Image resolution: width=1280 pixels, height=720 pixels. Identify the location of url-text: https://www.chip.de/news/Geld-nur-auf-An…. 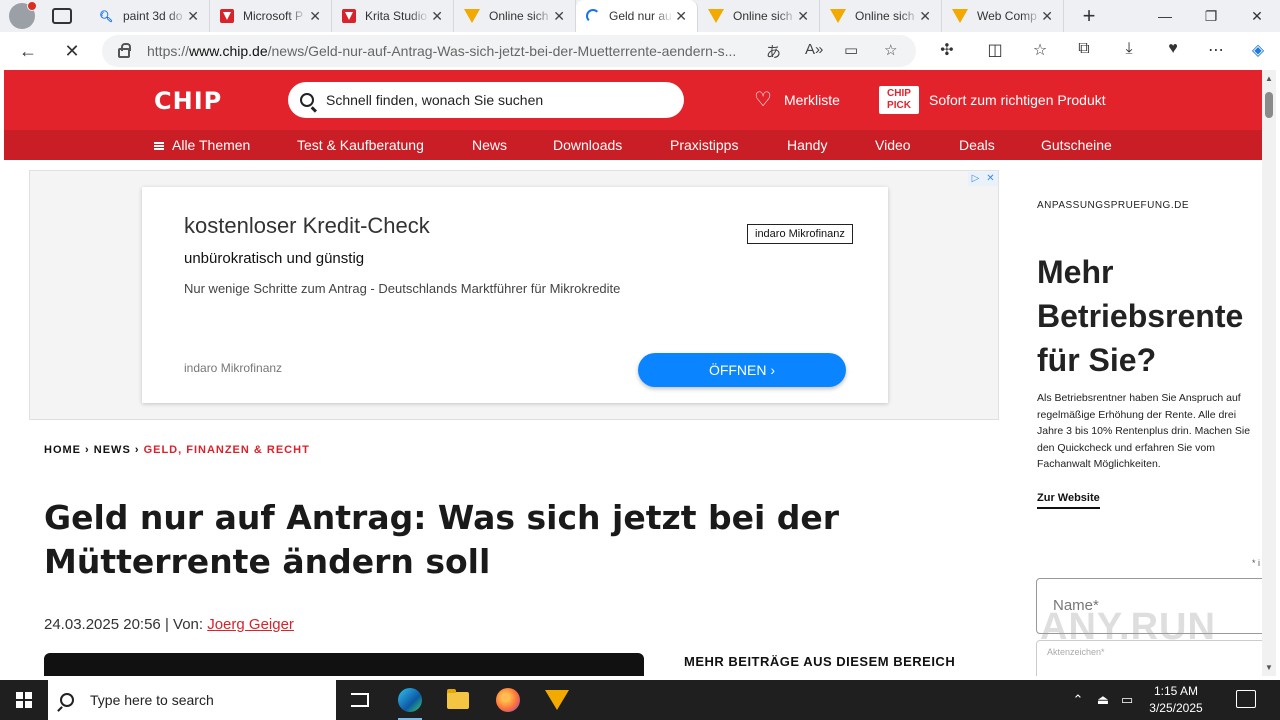
(442, 51).